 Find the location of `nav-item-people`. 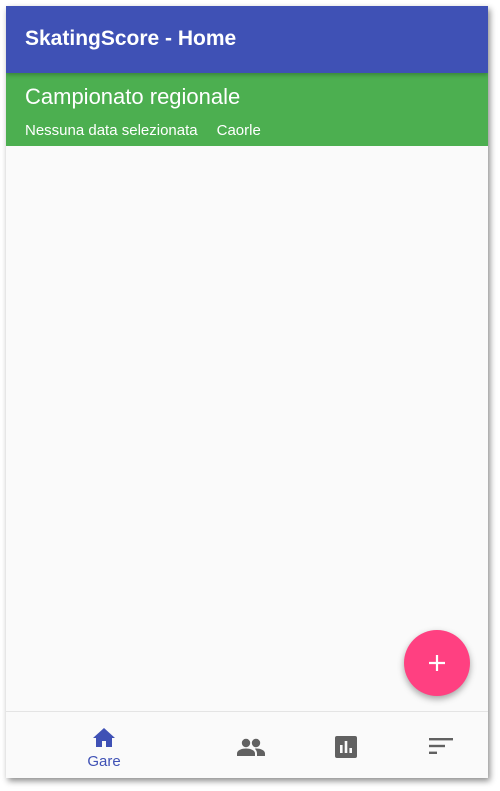

nav-item-people is located at coordinates (251, 745).